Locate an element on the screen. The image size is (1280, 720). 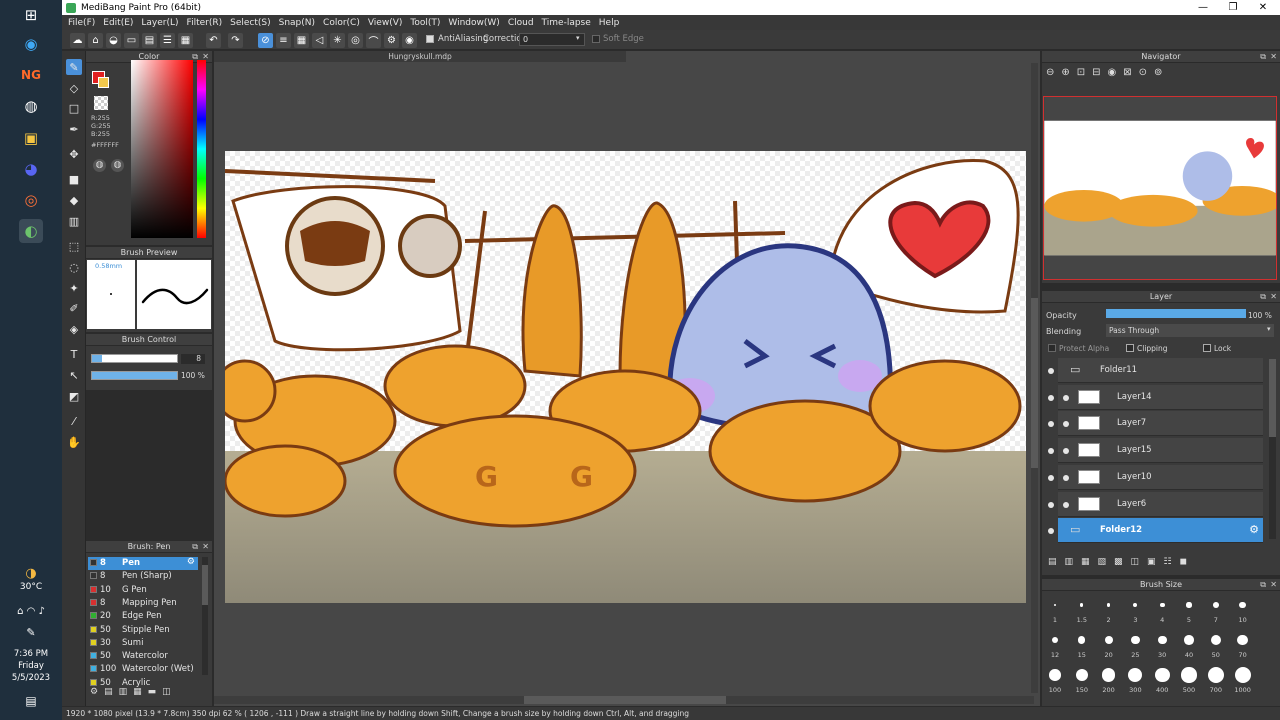
brush-size-slider is located at coordinates (134, 358).